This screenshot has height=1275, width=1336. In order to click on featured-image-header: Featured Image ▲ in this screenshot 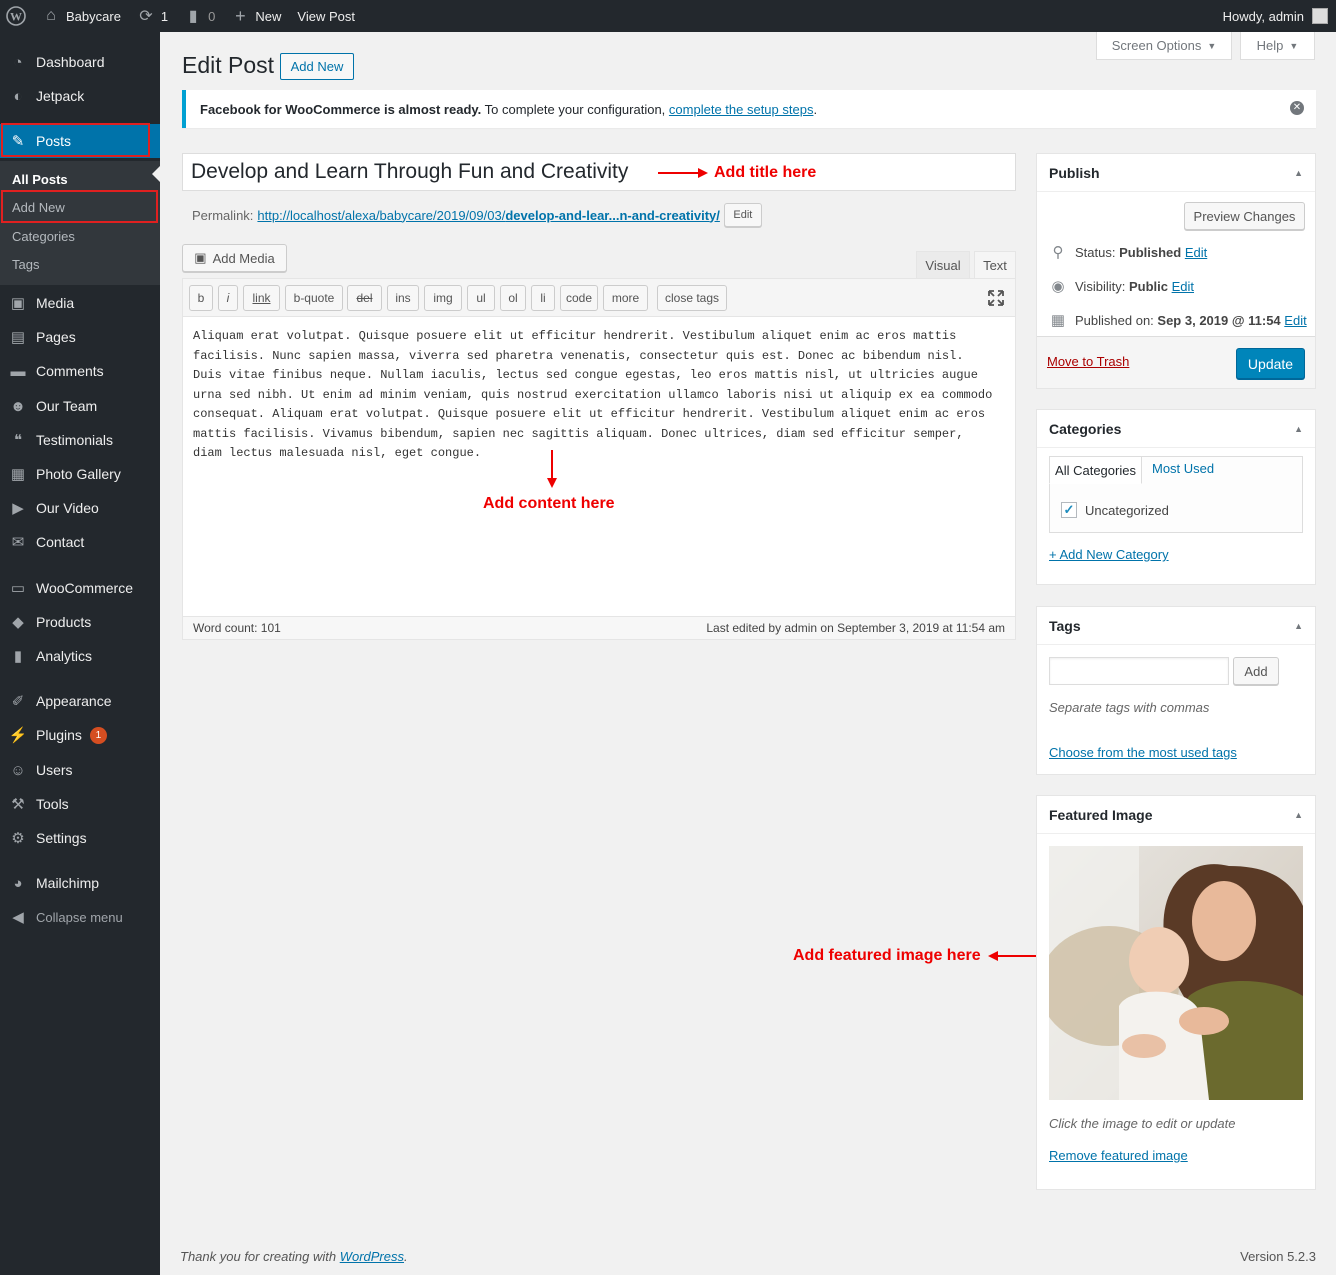, I will do `click(1176, 815)`.